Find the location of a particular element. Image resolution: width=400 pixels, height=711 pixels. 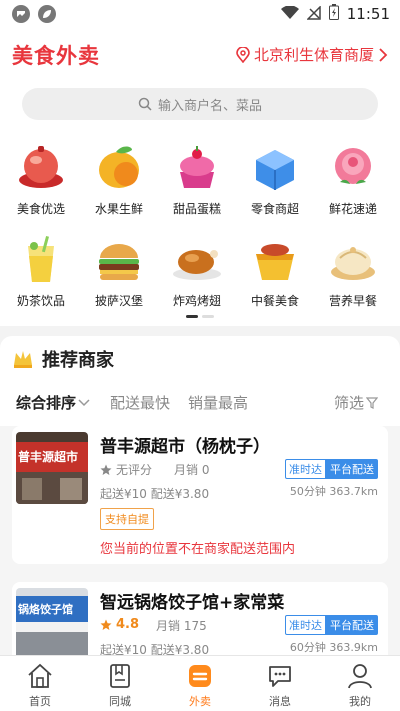

sort-bar: 综合排序 配送最快 销量最高 筛选 is located at coordinates (200, 406).